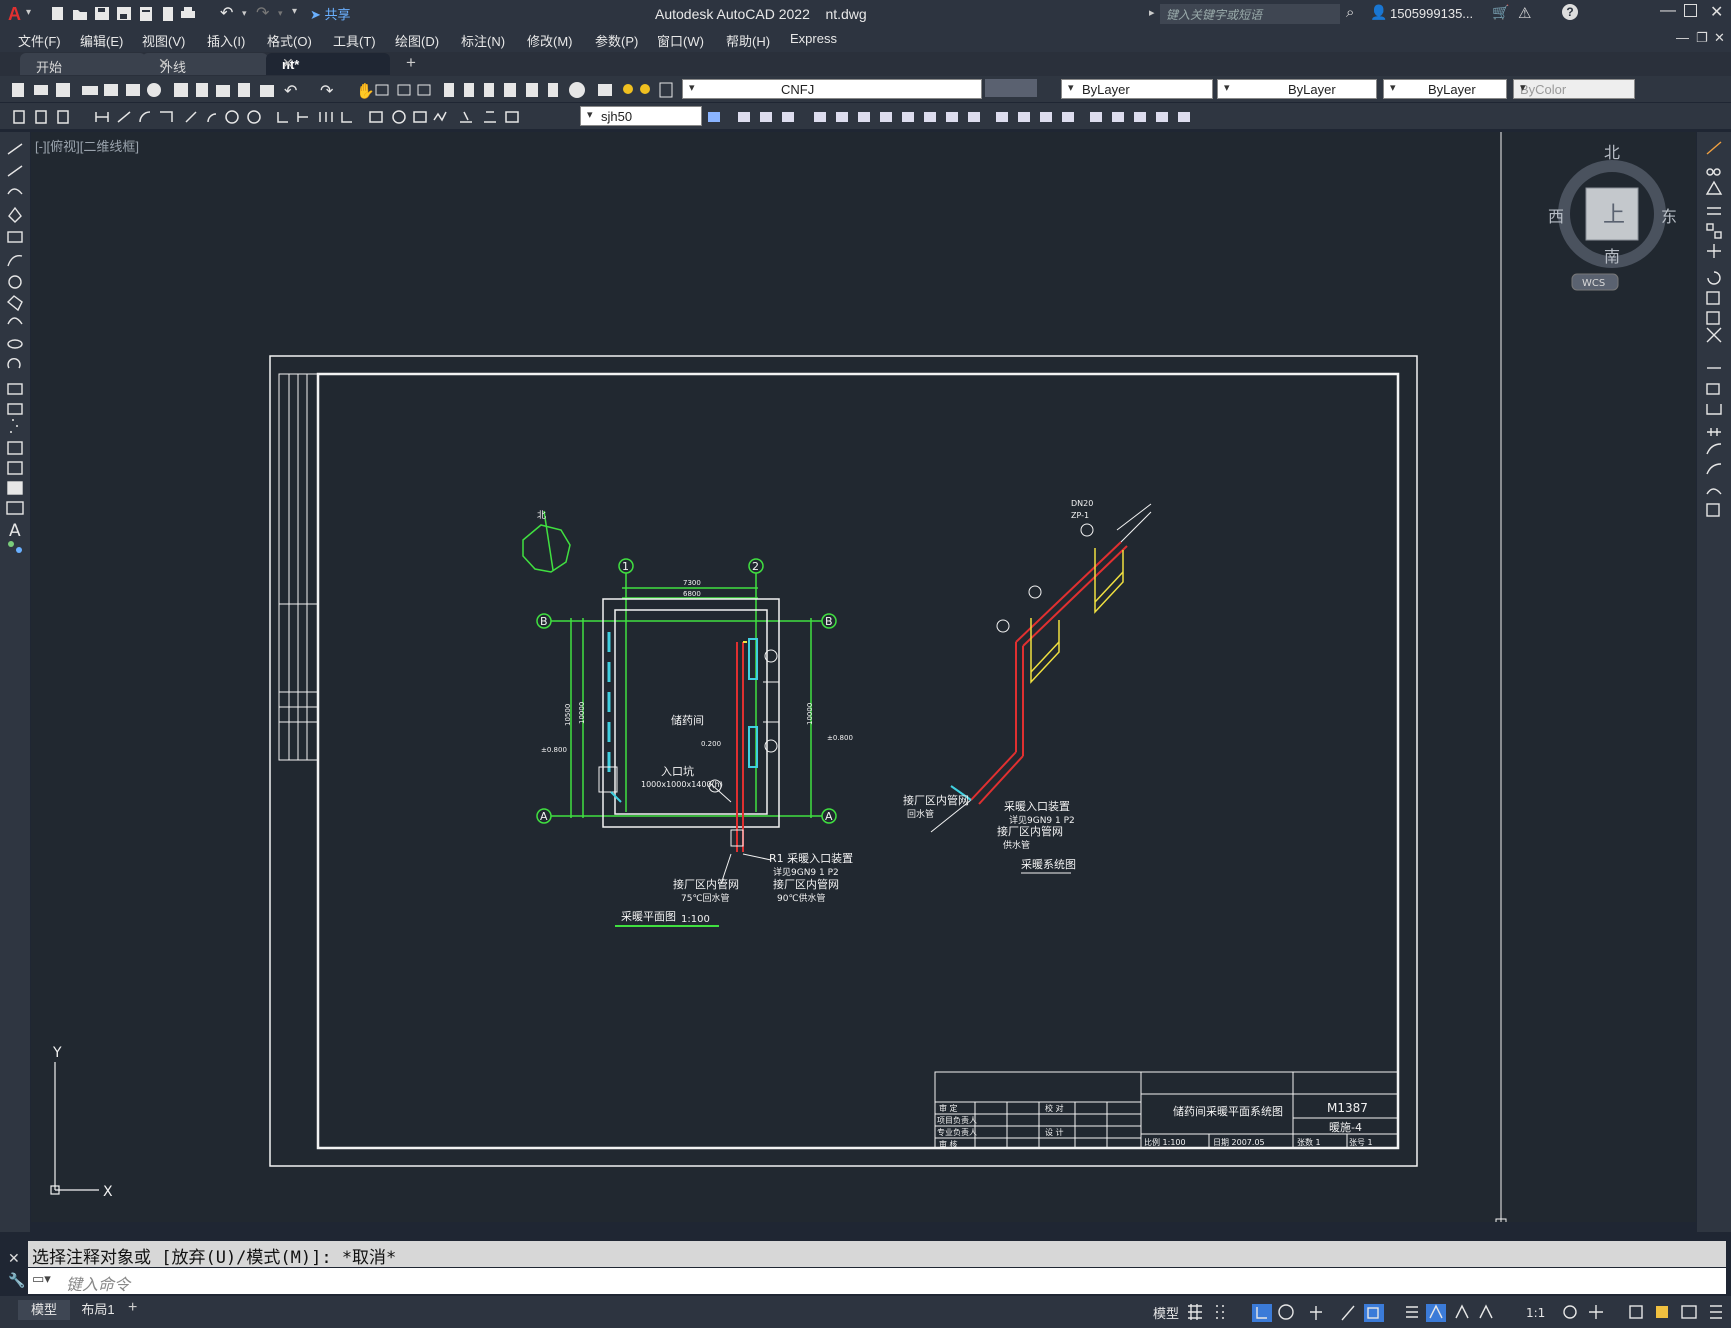  What do you see at coordinates (680, 40) in the screenshot?
I see `menu-window: 窗口(W)` at bounding box center [680, 40].